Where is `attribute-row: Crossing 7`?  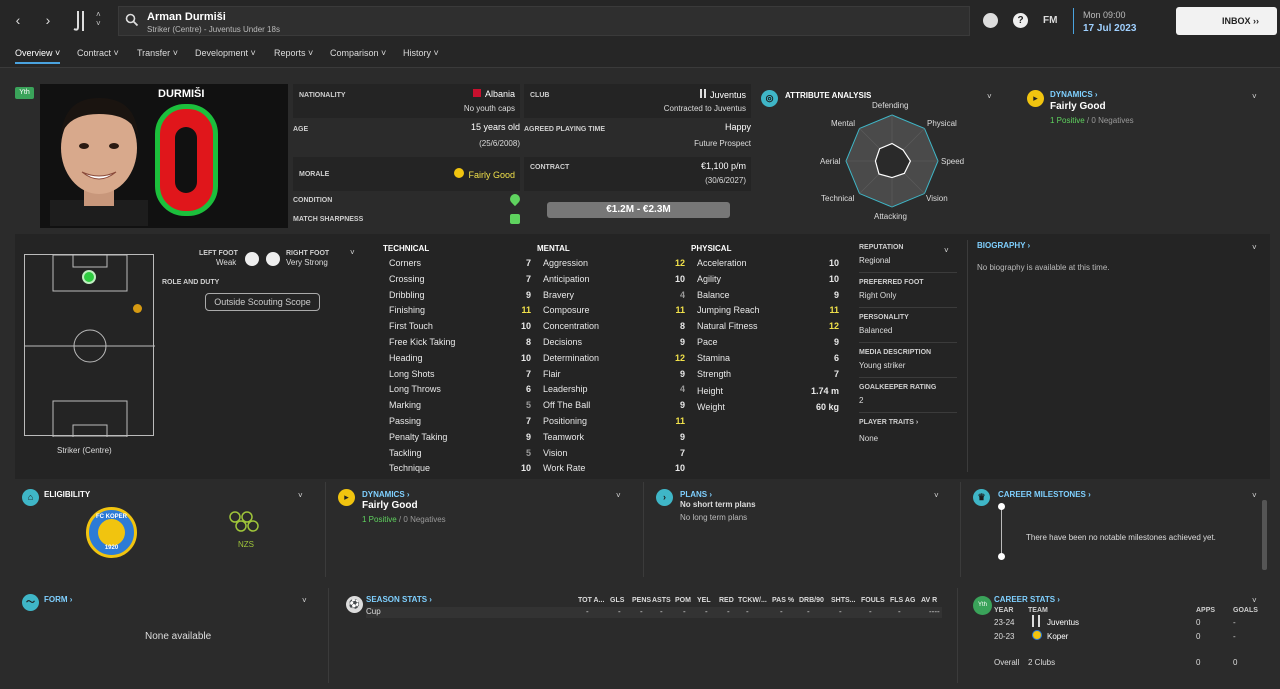
attribute-row: Crossing 7 is located at coordinates (460, 281).